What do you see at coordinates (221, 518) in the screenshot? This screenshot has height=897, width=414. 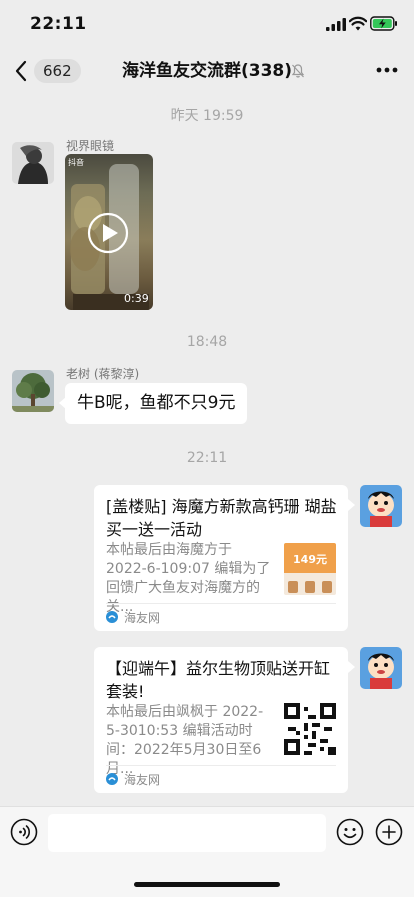 I see `link-card-title: [盖楼贴] 海魔方新款高钙珊 瑚盐买一送一活动` at bounding box center [221, 518].